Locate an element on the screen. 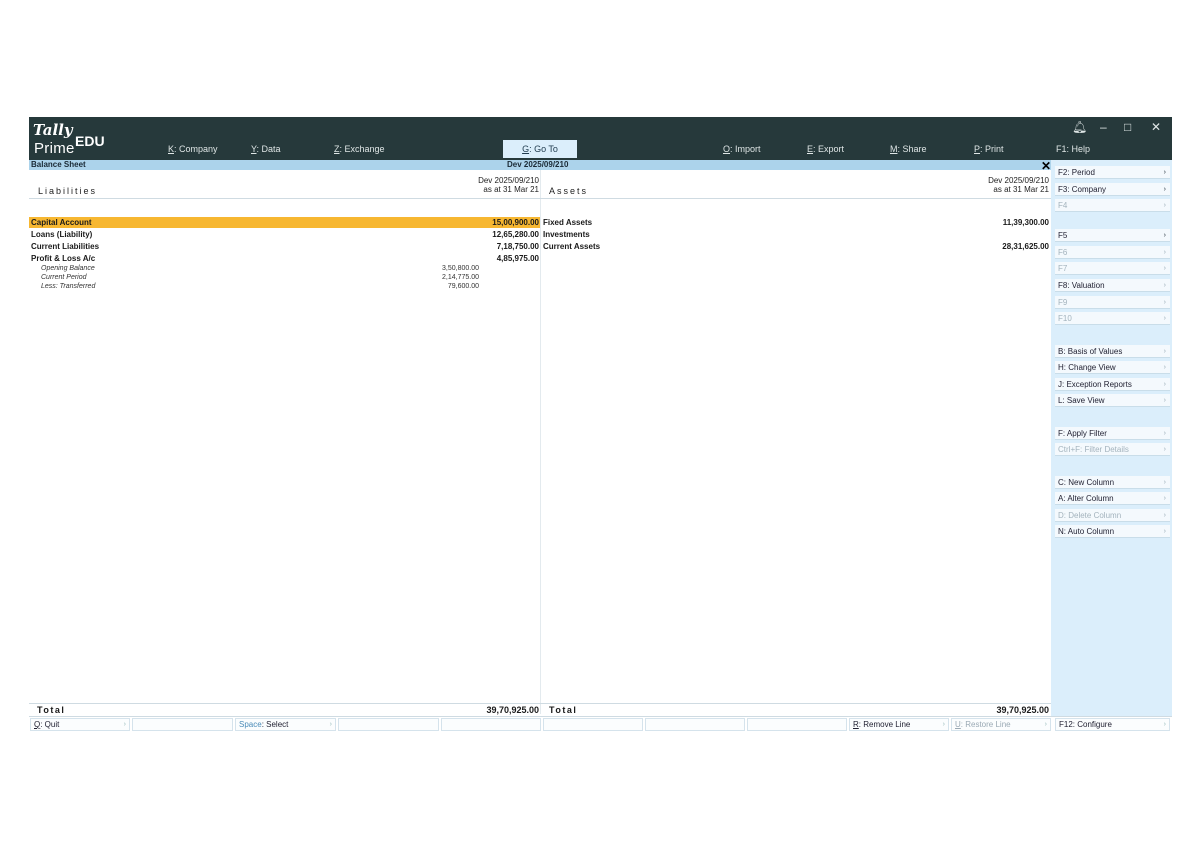 The height and width of the screenshot is (848, 1200). logo-brand: Tally is located at coordinates (53, 130).